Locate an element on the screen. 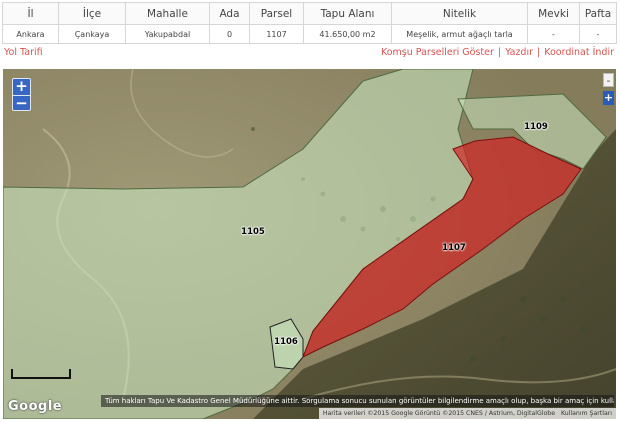 The image size is (620, 422). header-nitelik: Nitelik is located at coordinates (459, 13).